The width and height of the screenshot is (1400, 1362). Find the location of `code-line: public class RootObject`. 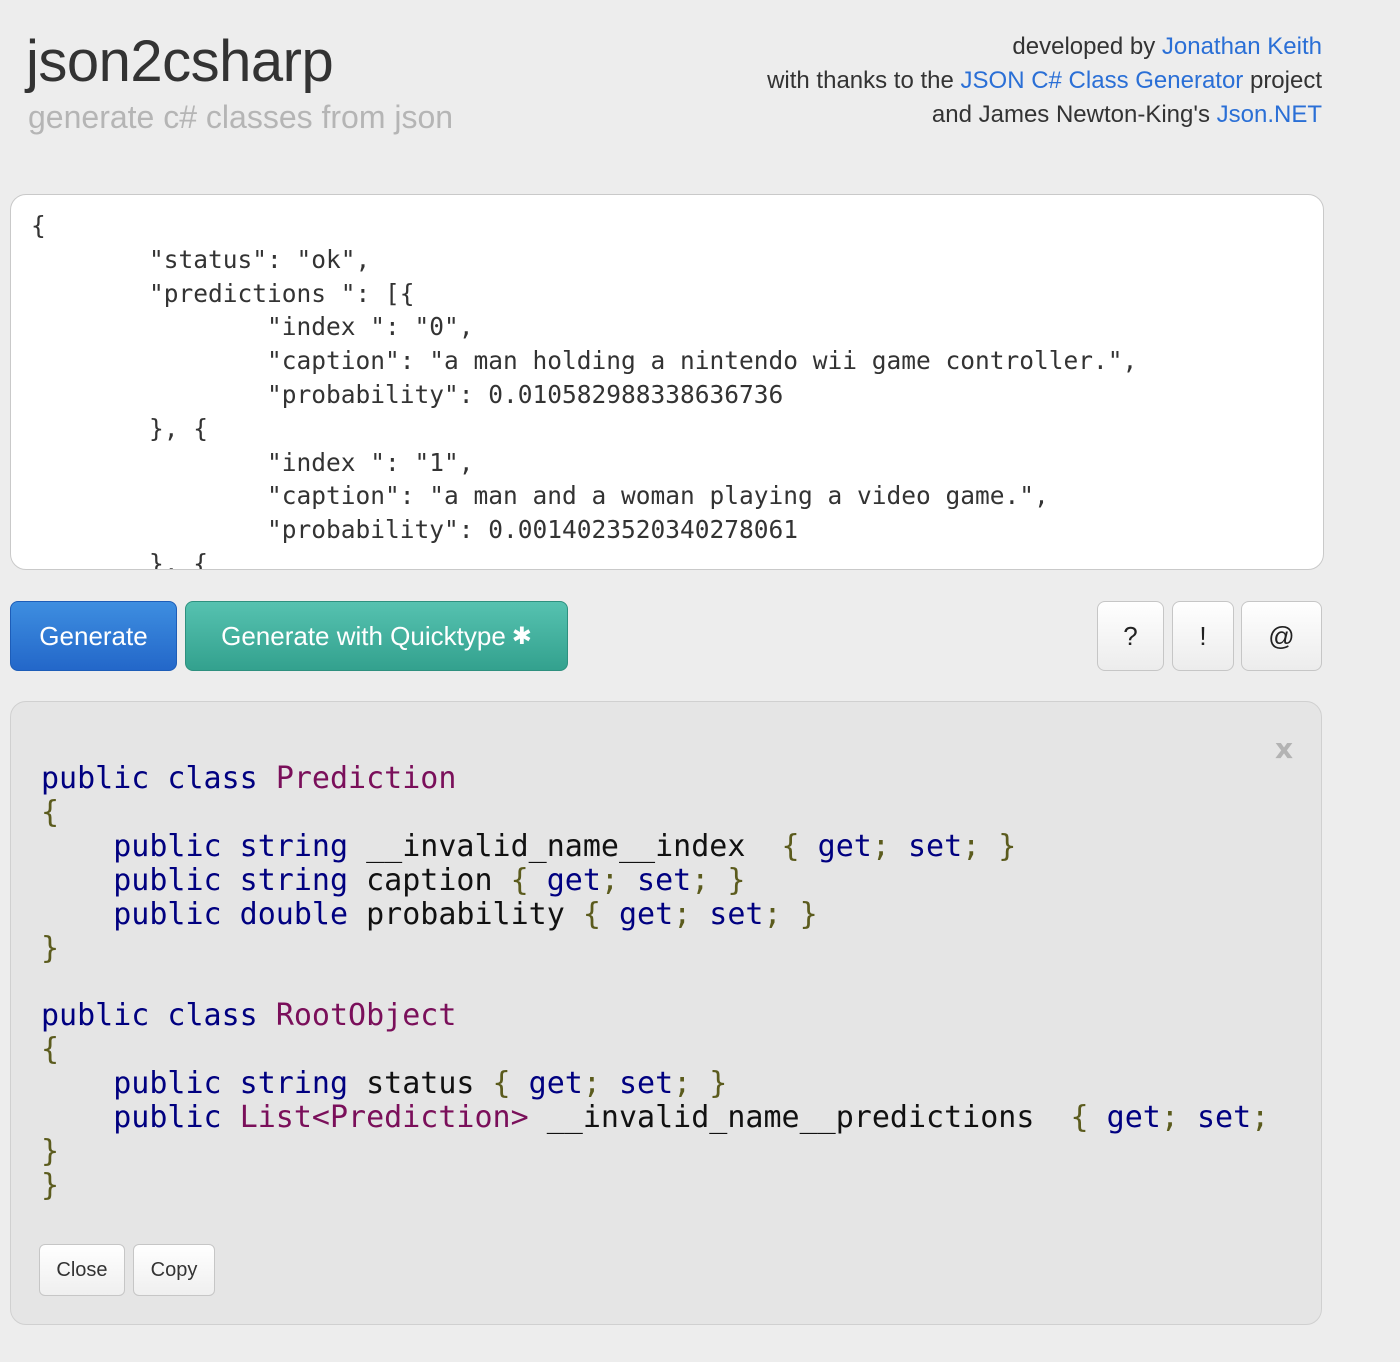

code-line: public class RootObject is located at coordinates (655, 1016).